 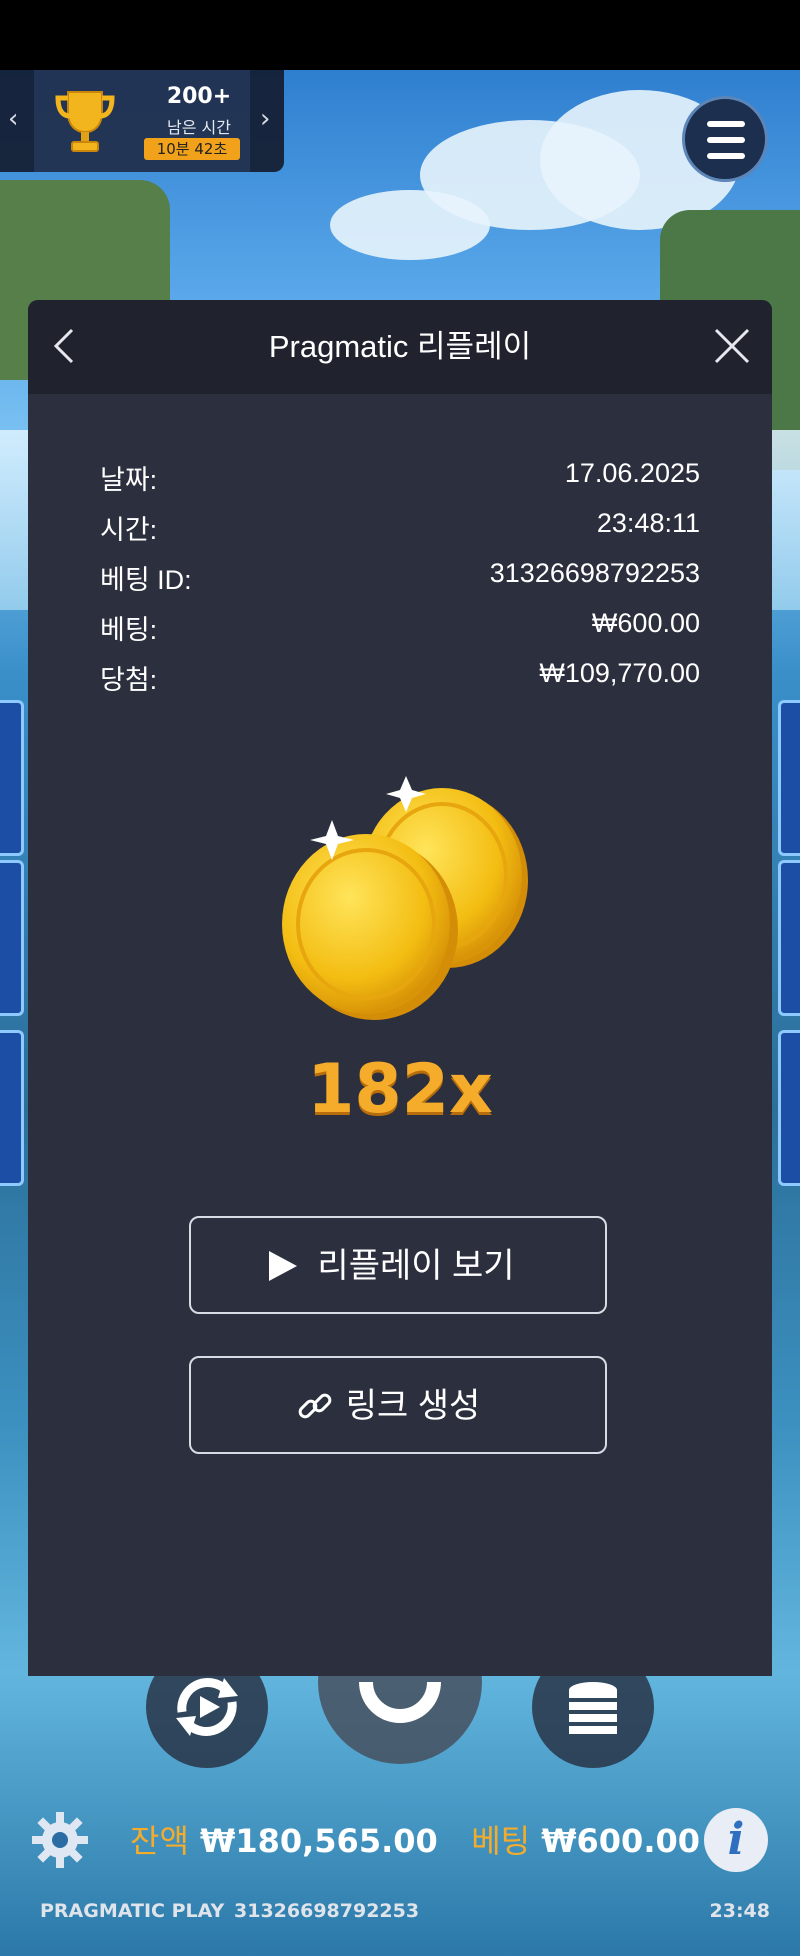 I want to click on info-row-bet-id: 베팅 ID: 31326698792253, so click(x=400, y=578).